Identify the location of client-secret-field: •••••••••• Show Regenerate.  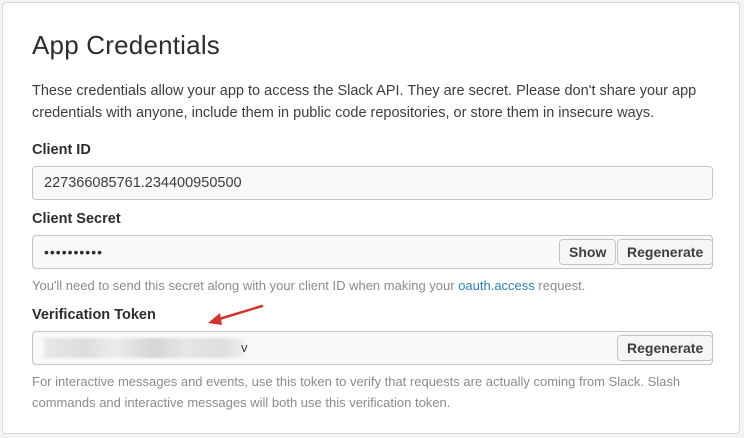
(373, 252).